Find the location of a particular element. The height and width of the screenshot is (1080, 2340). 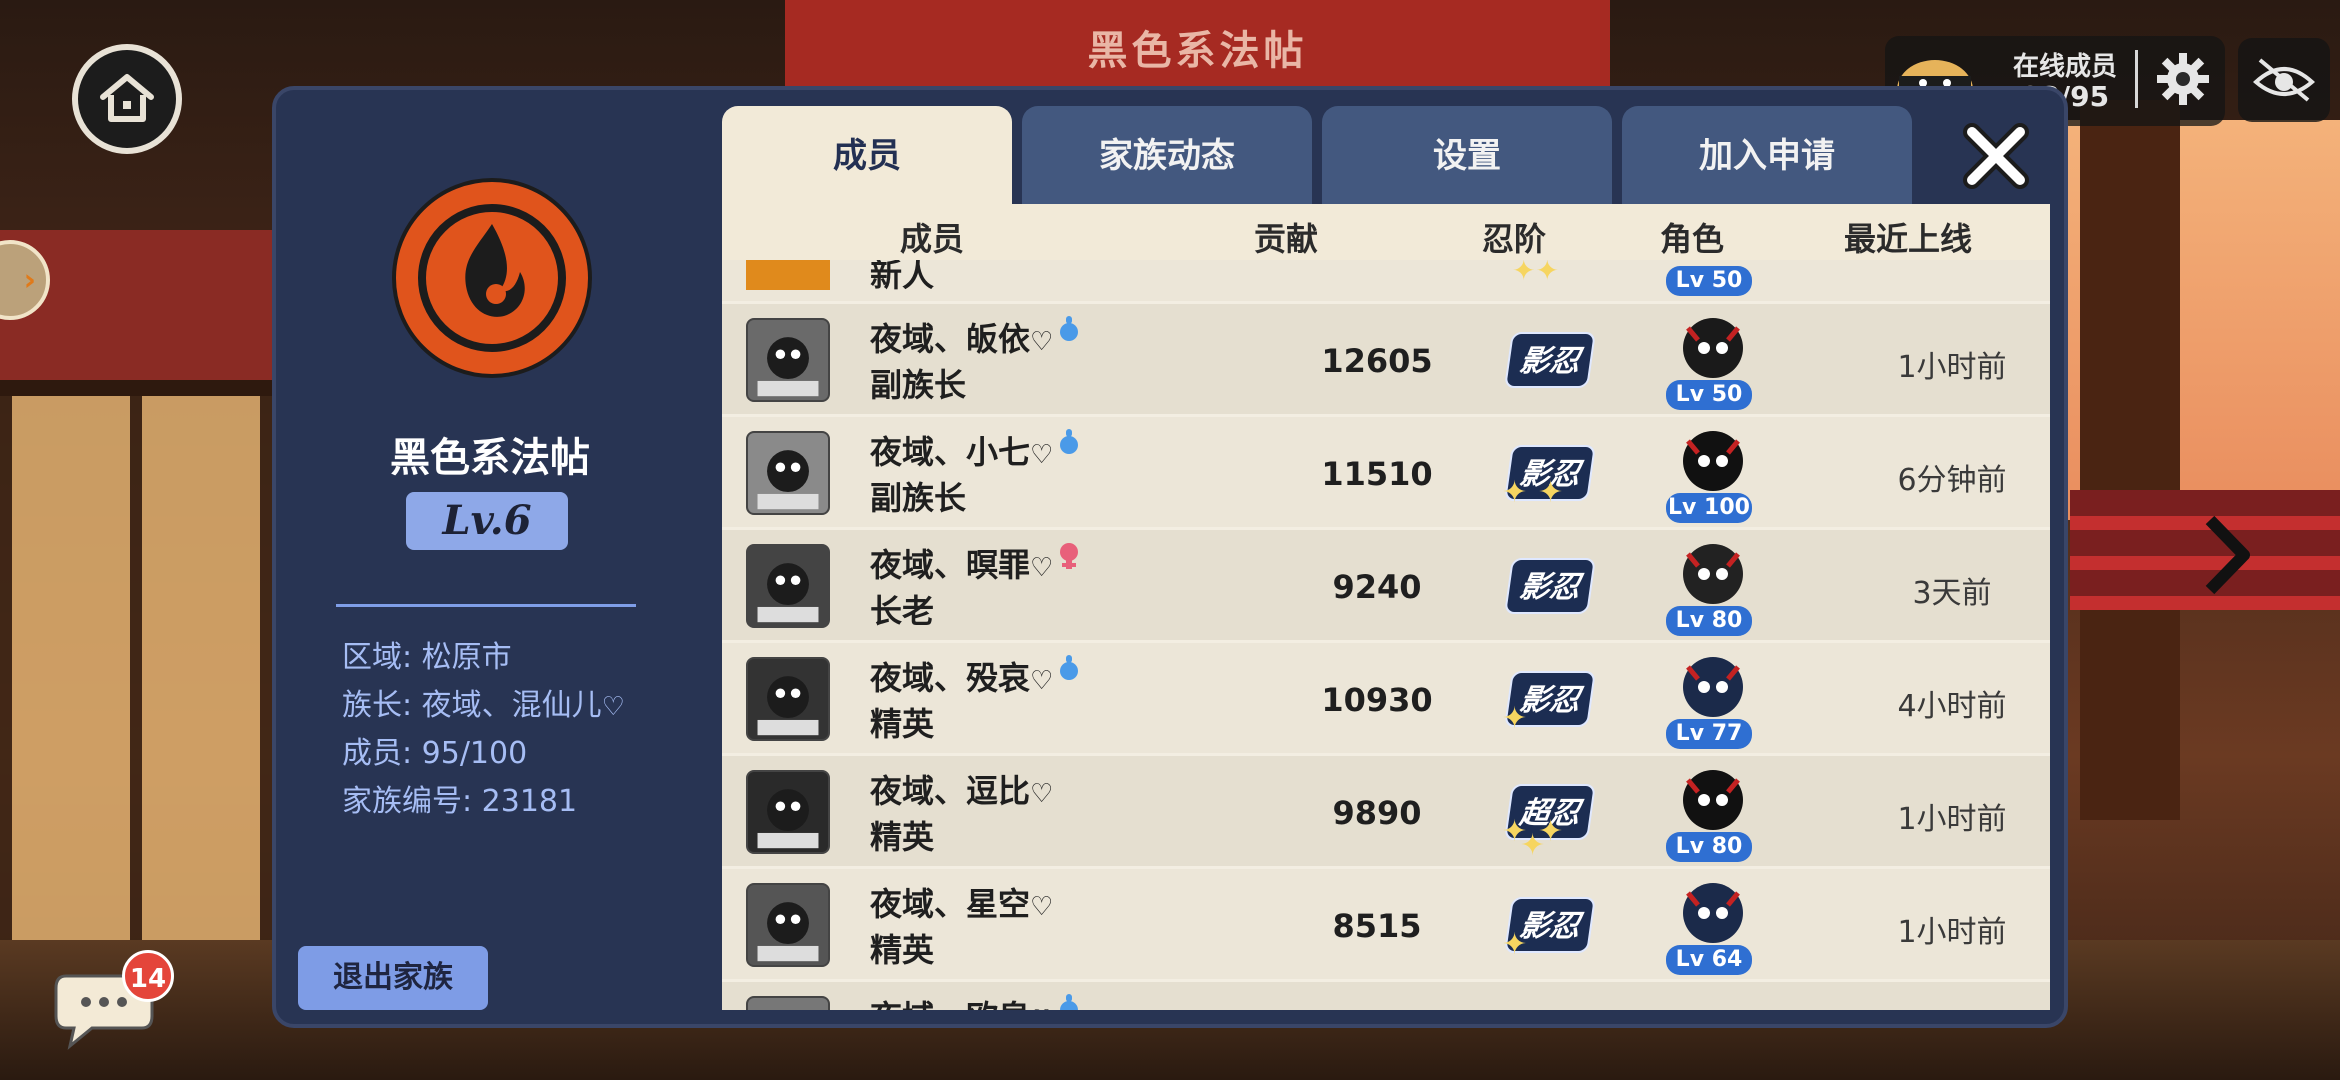

table-row: 夜域、星空♡ 精英 8515 影忍 ✦ Lv 64 1小时前 is located at coordinates (1386, 925).